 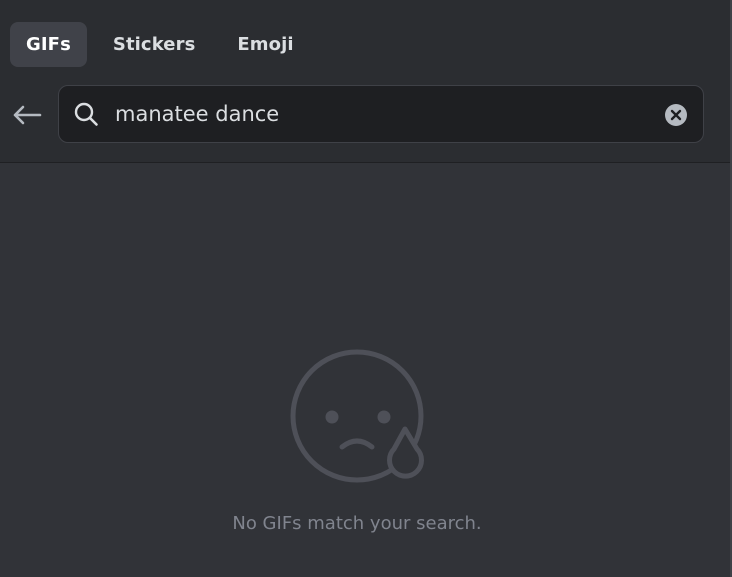 What do you see at coordinates (357, 523) in the screenshot?
I see `empty-message: No GIFs match your search.` at bounding box center [357, 523].